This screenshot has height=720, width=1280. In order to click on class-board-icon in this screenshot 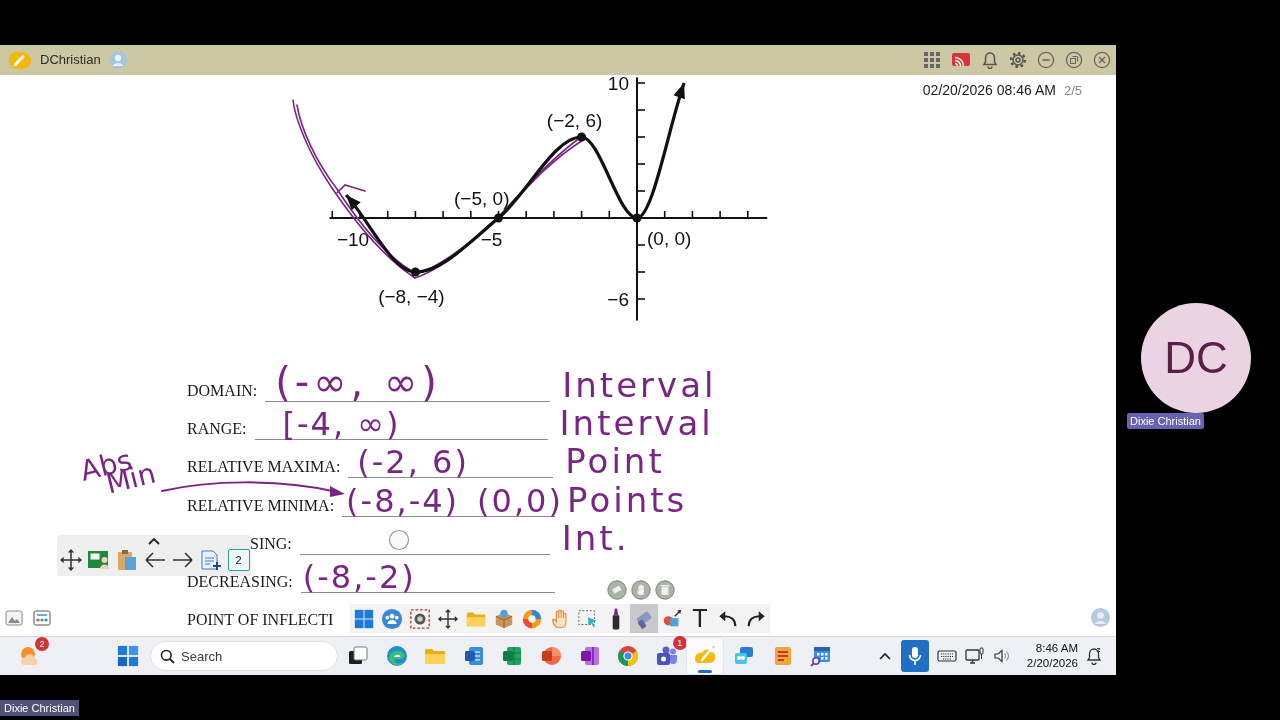, I will do `click(42, 618)`.